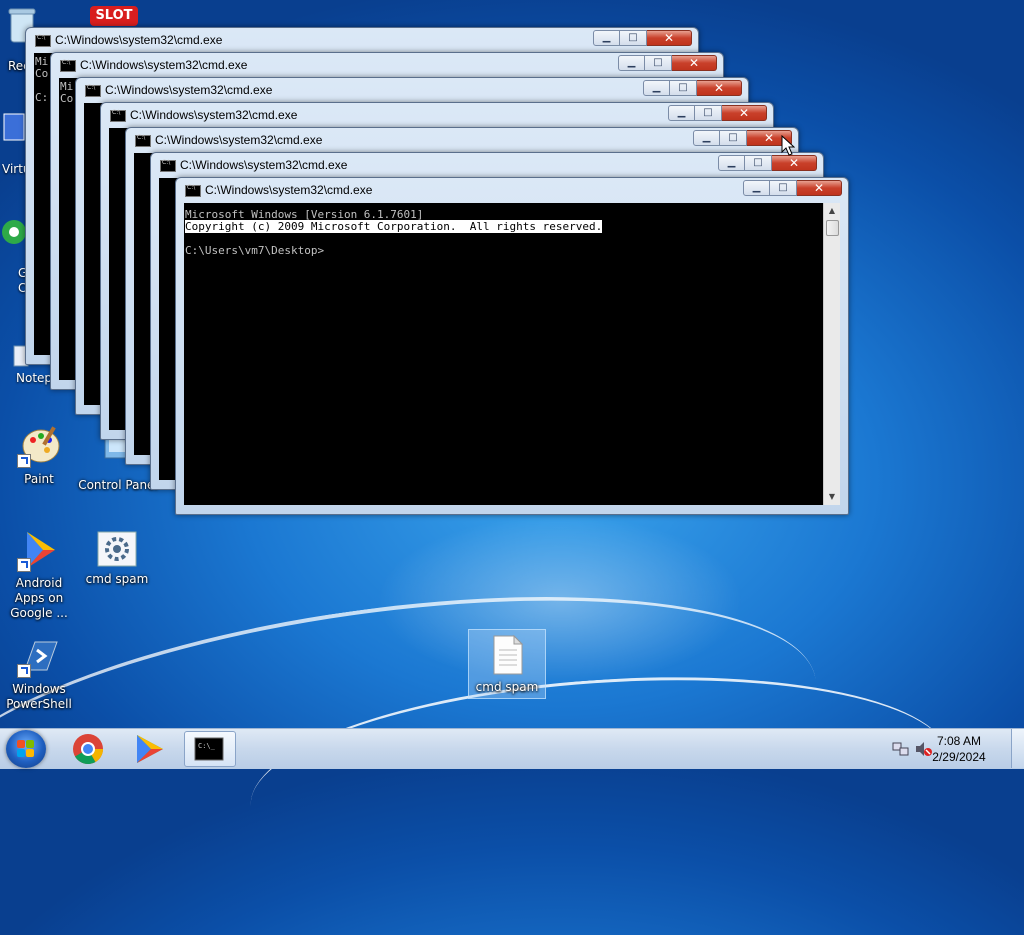 This screenshot has width=1024, height=935. I want to click on taskbar-play-store, so click(149, 749).